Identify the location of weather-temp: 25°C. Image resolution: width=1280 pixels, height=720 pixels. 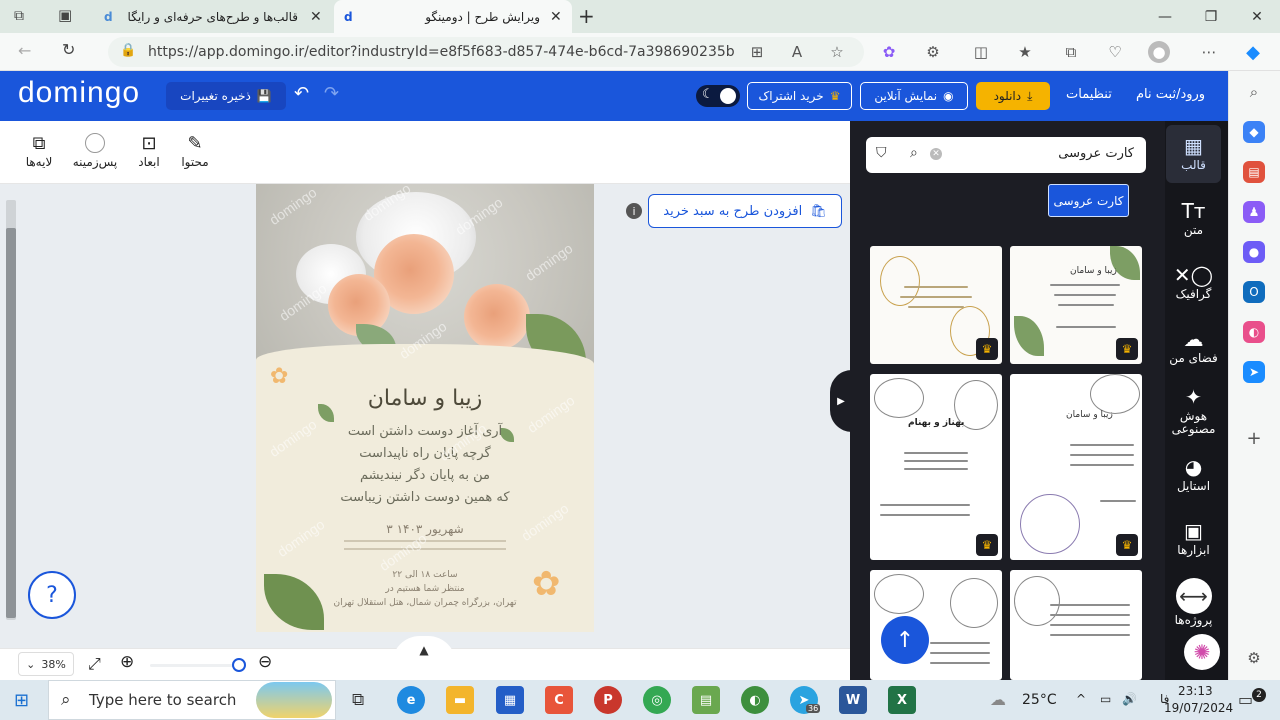
(1039, 700).